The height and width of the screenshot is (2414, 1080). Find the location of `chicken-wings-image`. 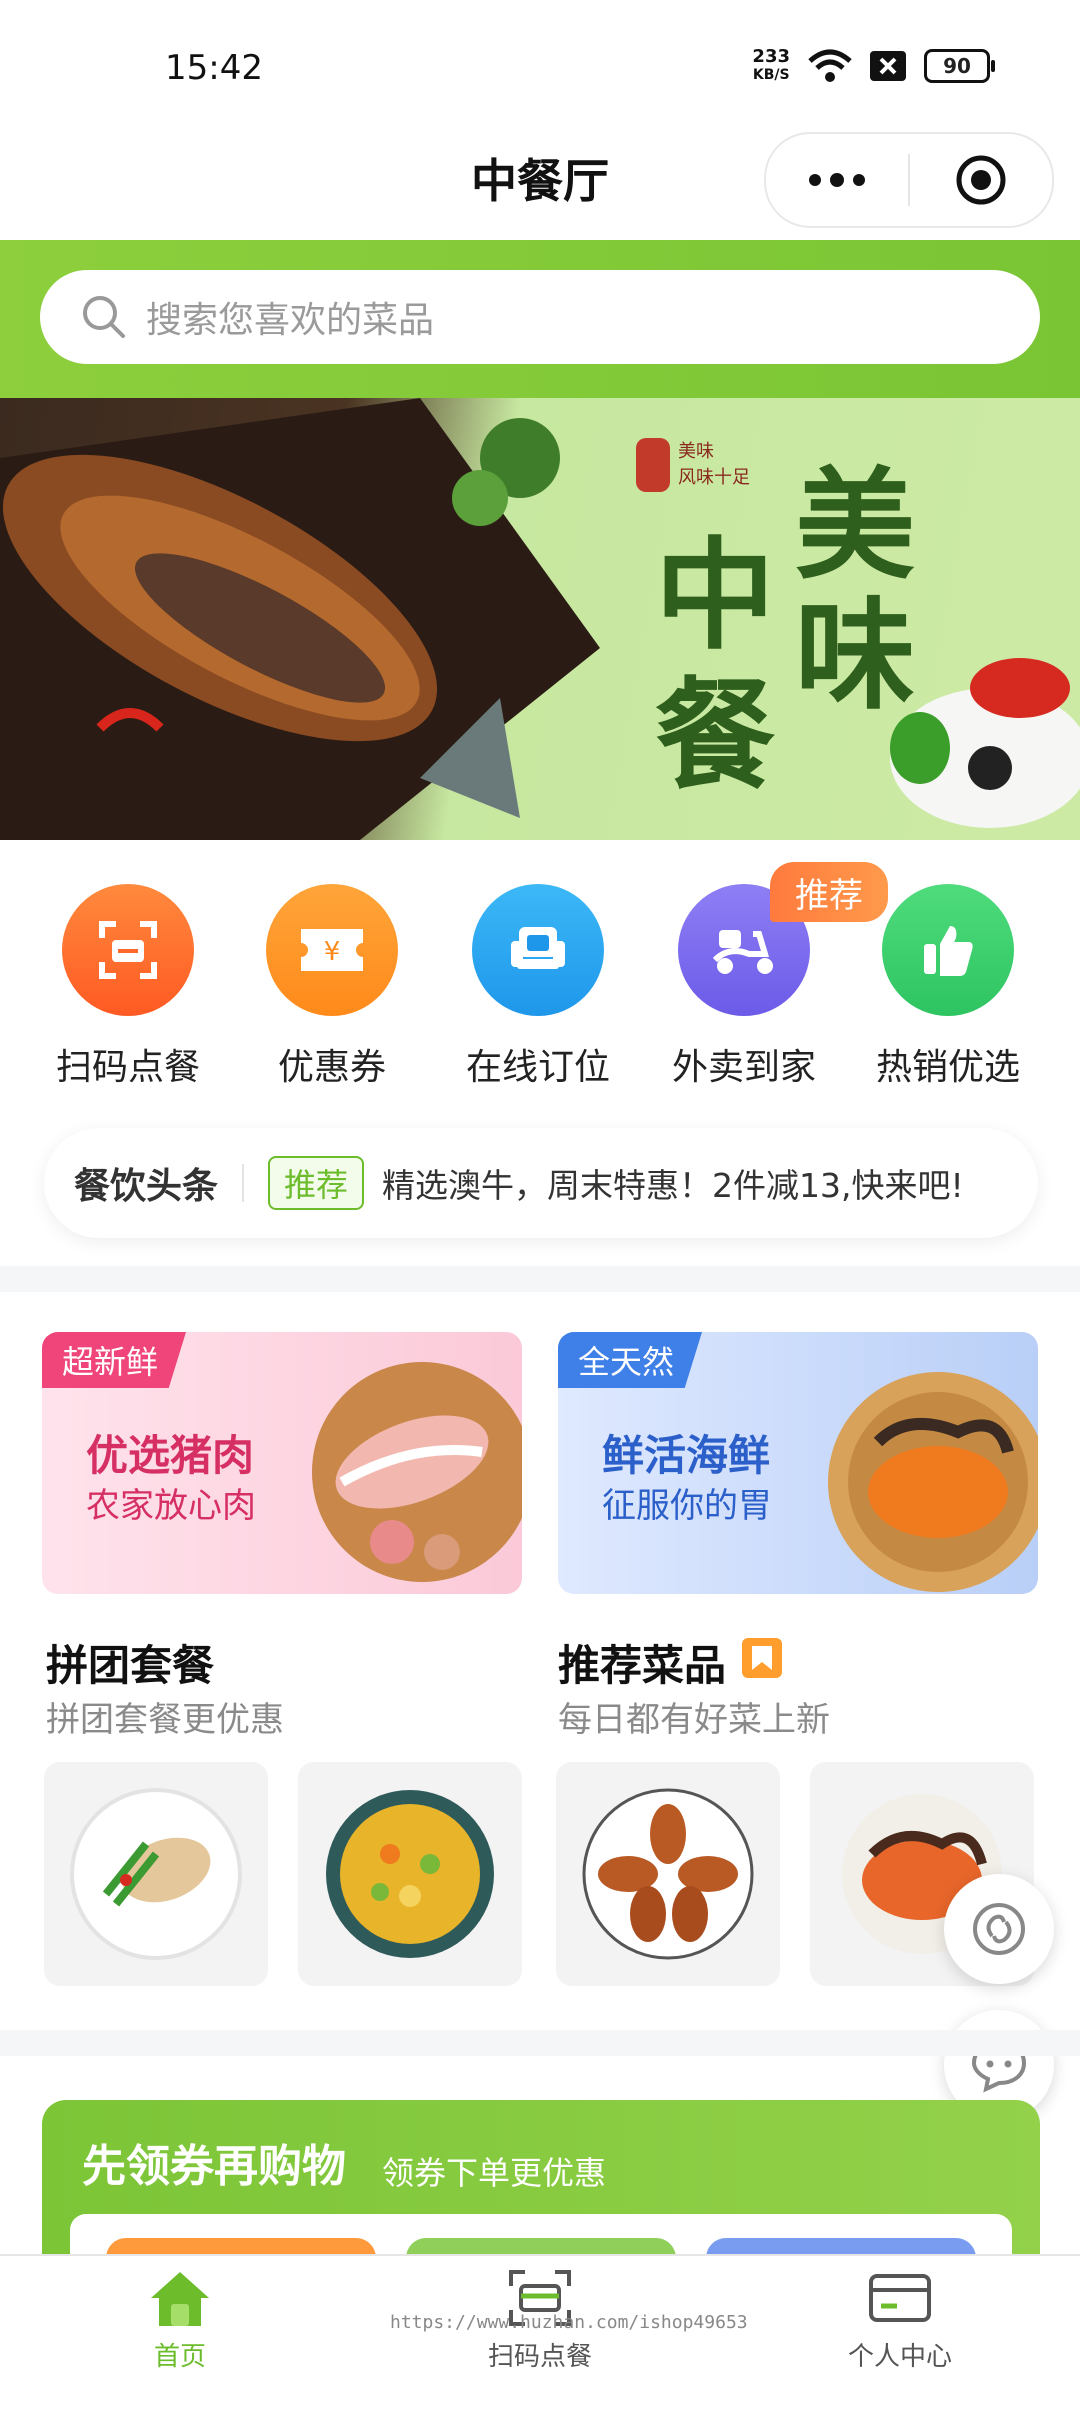

chicken-wings-image is located at coordinates (668, 1874).